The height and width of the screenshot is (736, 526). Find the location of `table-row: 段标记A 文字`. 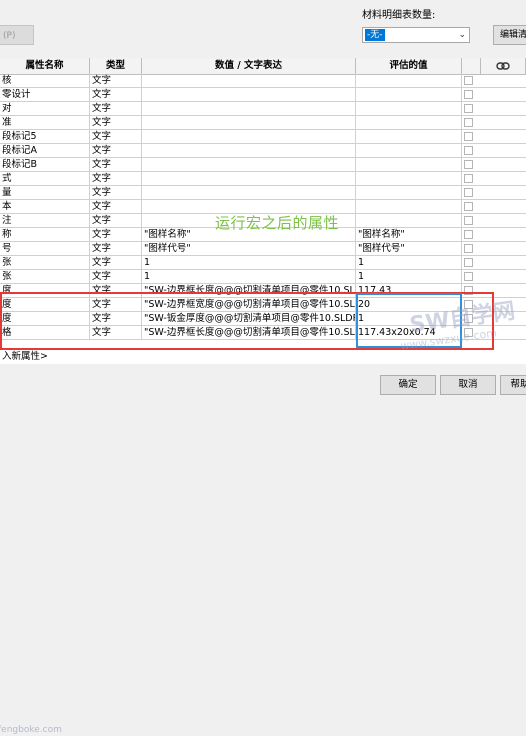

table-row: 段标记A 文字 is located at coordinates (263, 151).